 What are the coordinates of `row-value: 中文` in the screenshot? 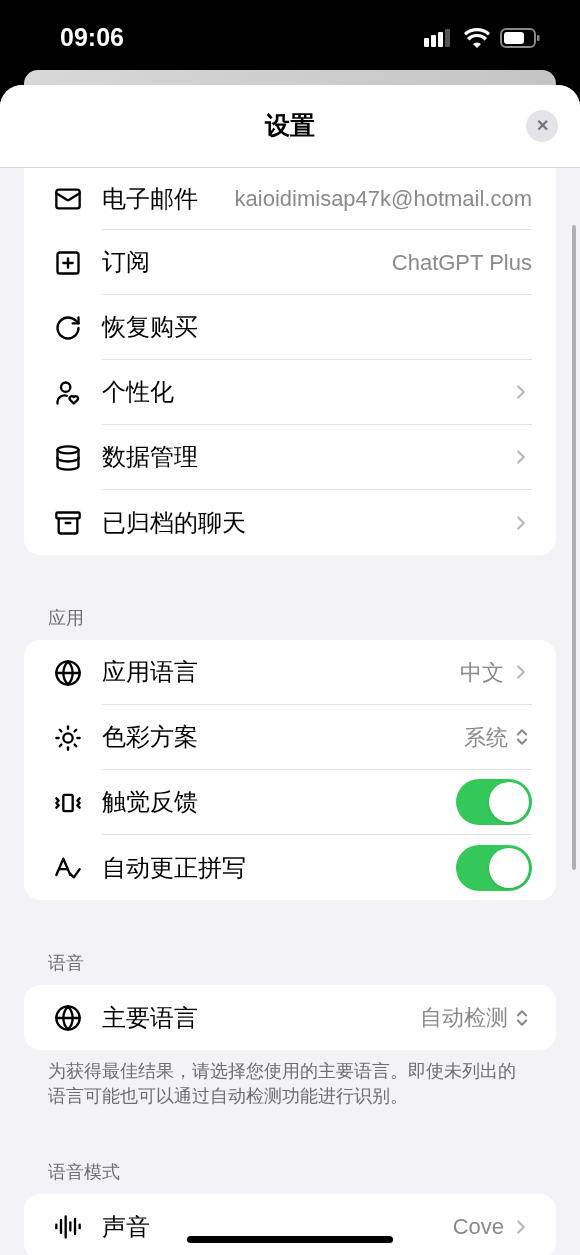 It's located at (482, 672).